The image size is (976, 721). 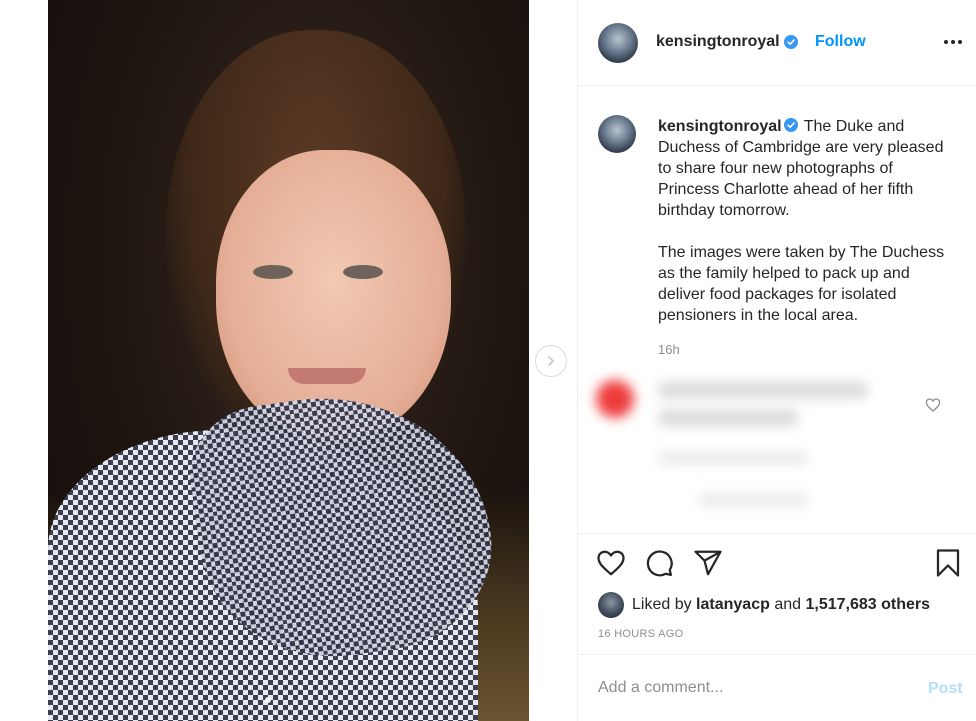 What do you see at coordinates (617, 134) in the screenshot?
I see `caption-avatar` at bounding box center [617, 134].